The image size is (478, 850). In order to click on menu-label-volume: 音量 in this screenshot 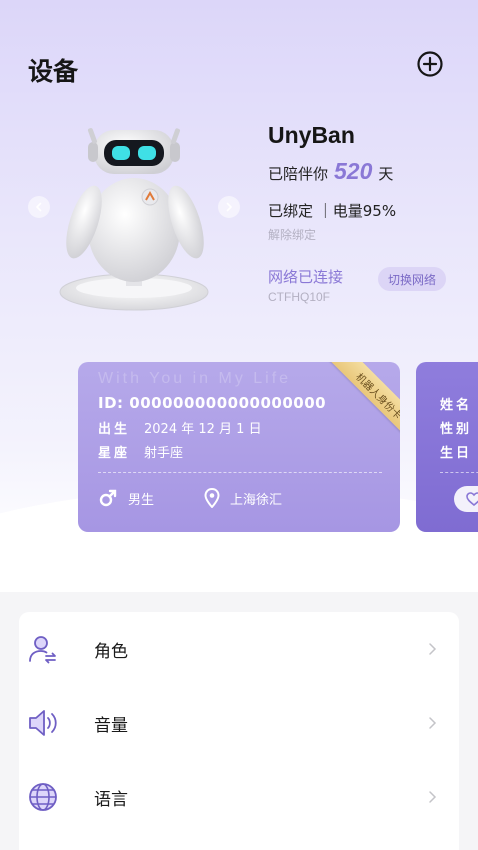, I will do `click(111, 725)`.